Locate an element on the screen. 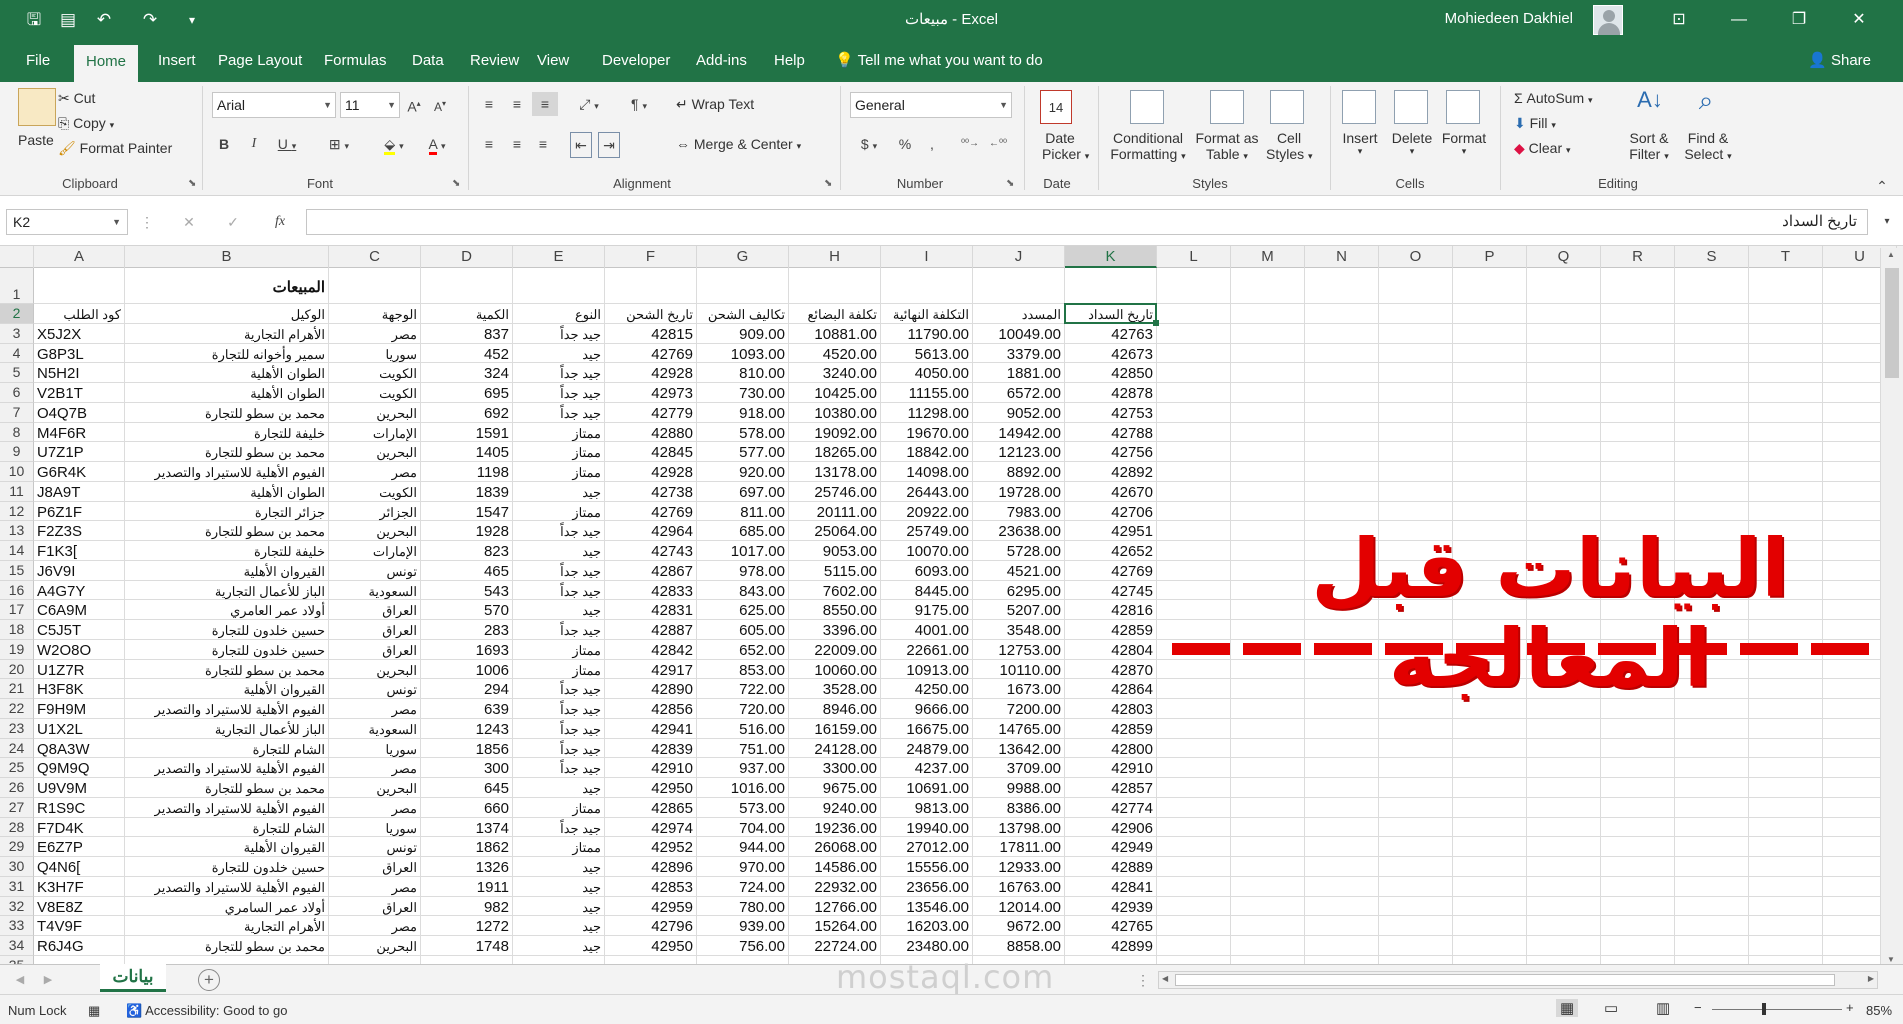  cell: 19670.00 is located at coordinates (926, 433).